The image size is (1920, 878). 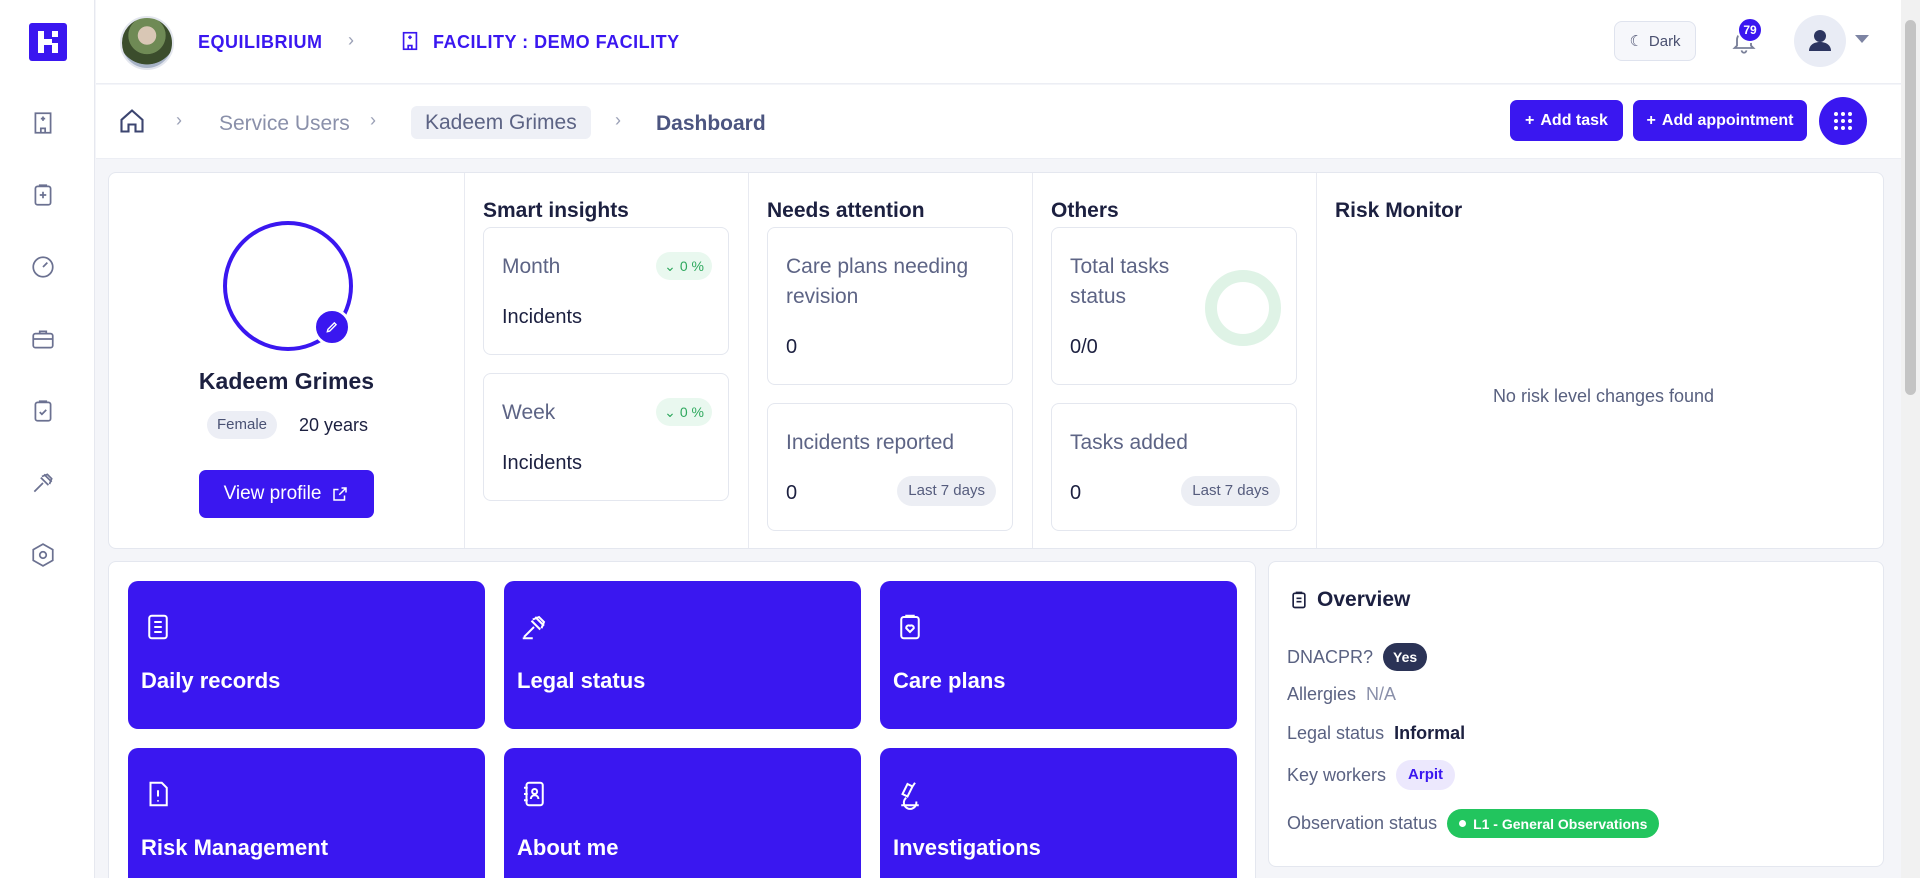 I want to click on theme-toggle-button: ☾ Dark, so click(x=1655, y=41).